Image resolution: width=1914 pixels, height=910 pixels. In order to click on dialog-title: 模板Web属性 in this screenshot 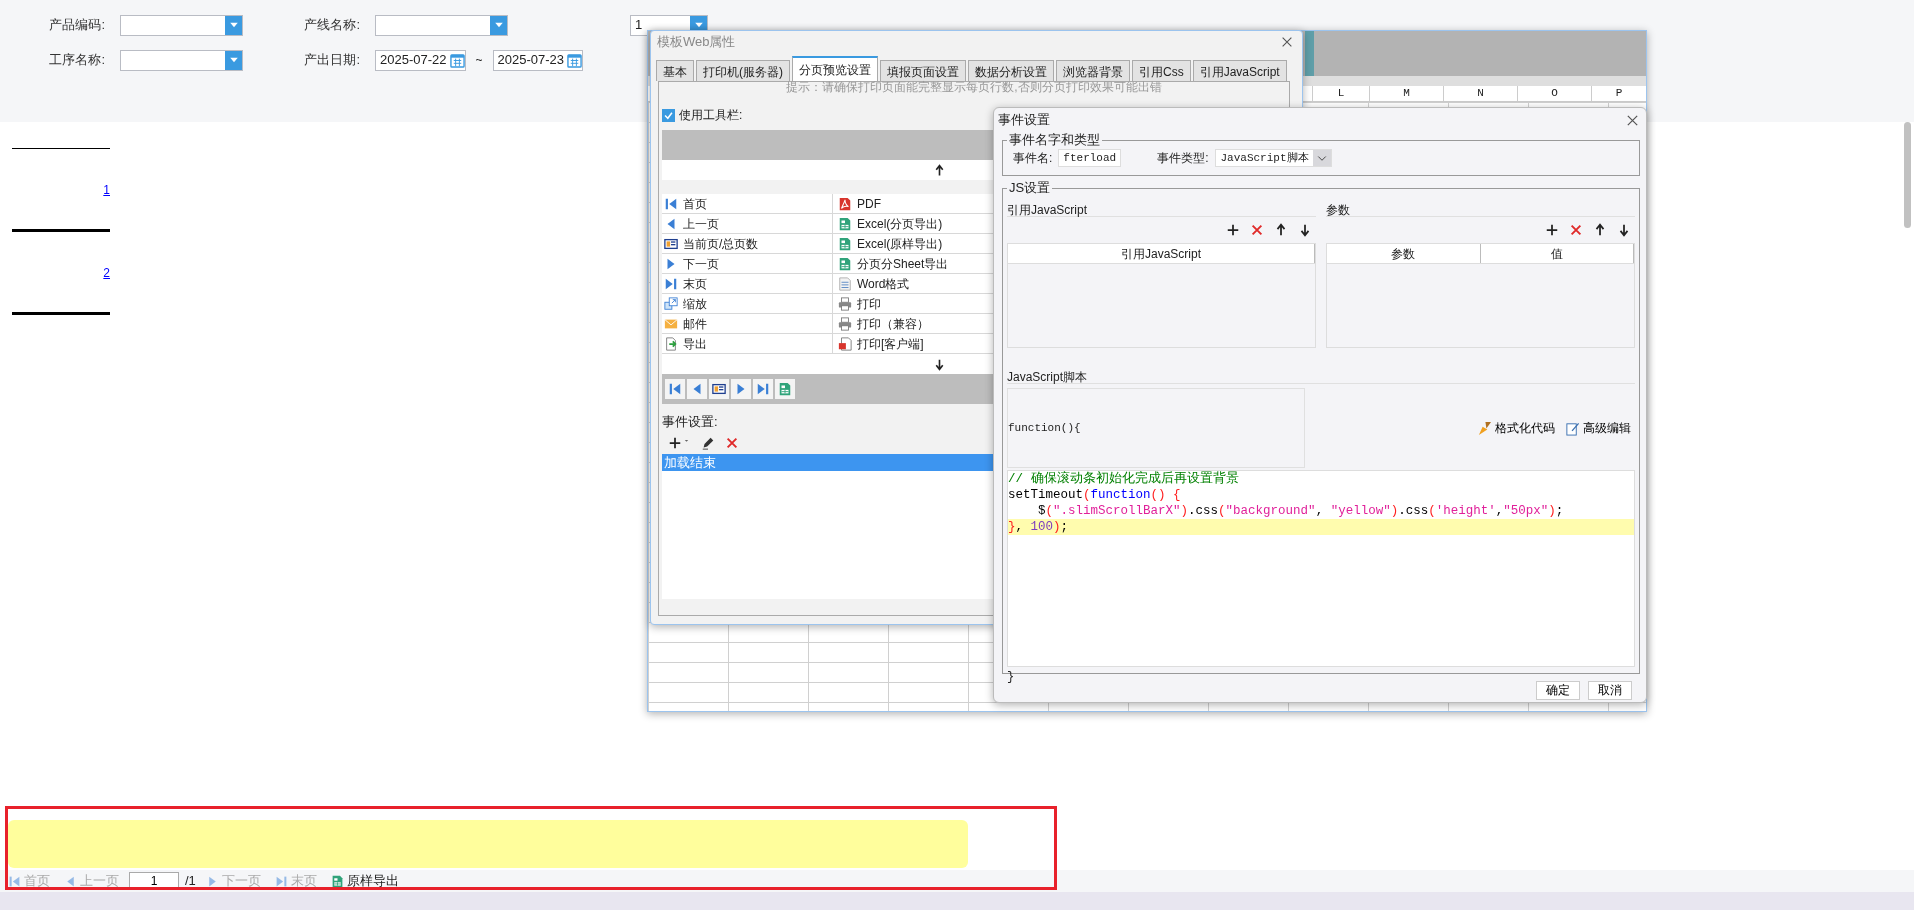, I will do `click(696, 42)`.